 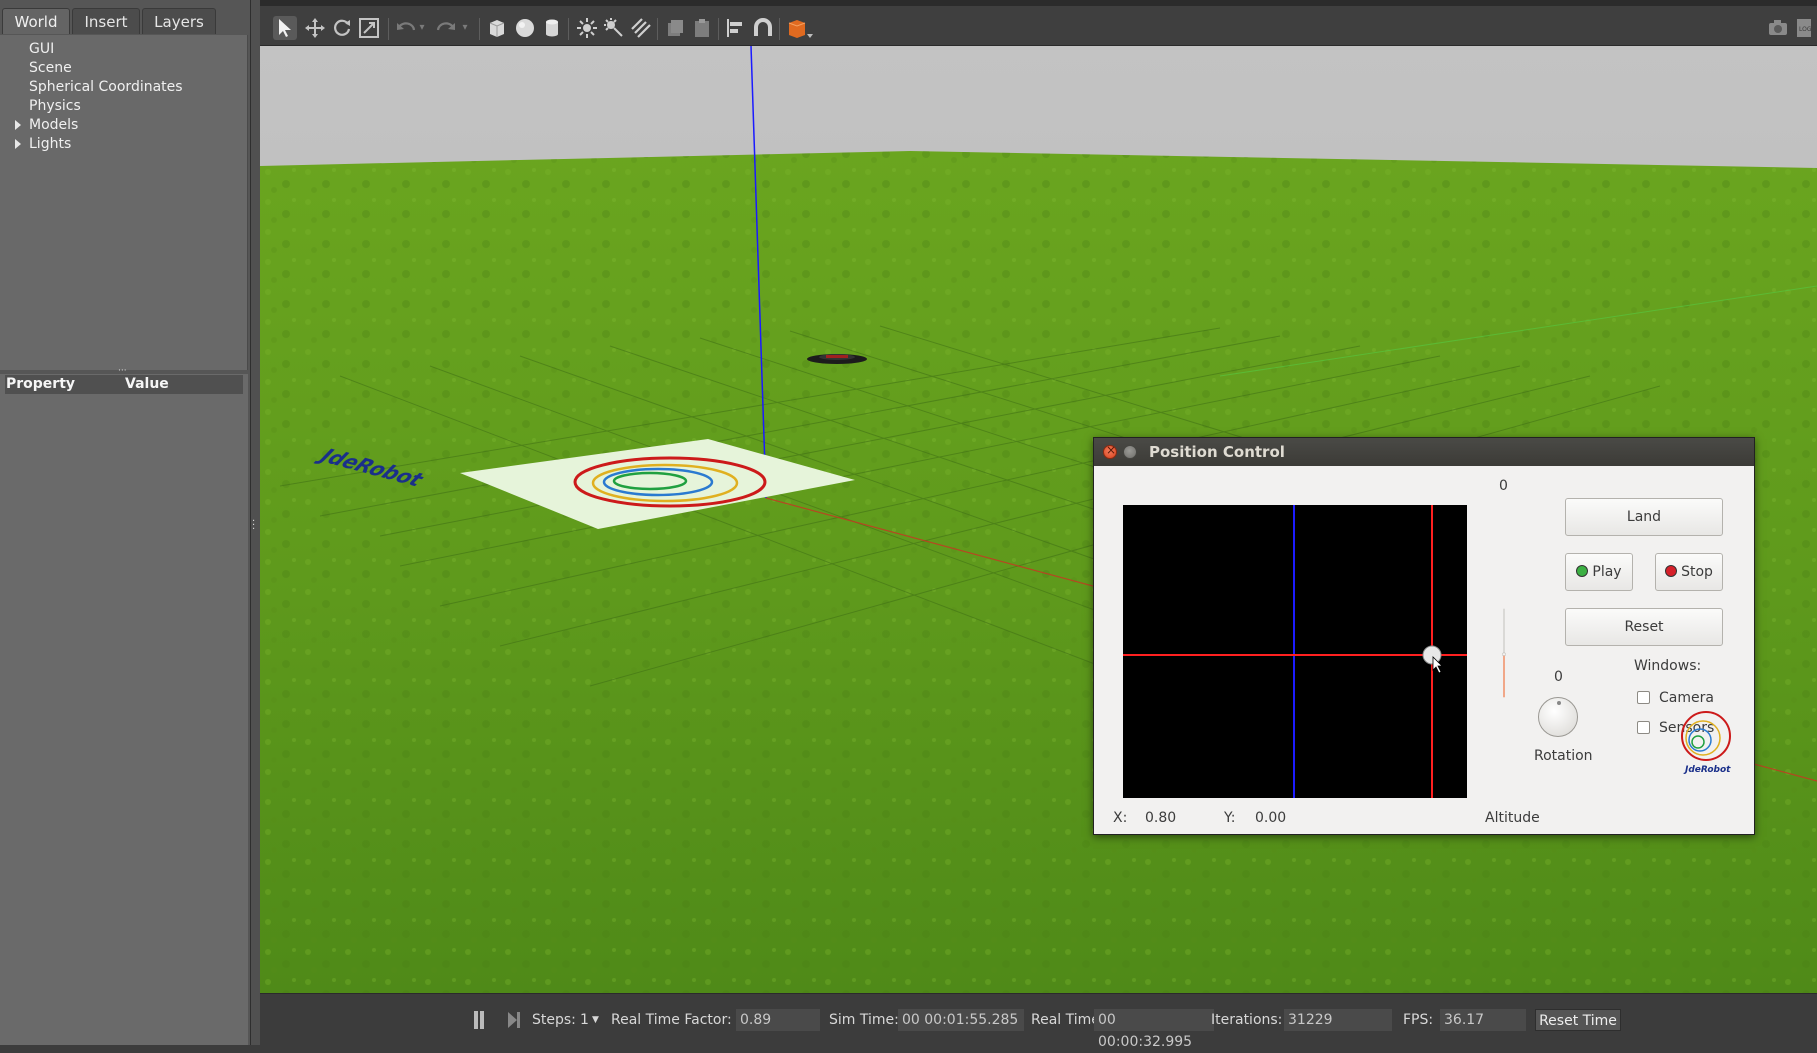 I want to click on change-view-icon, so click(x=800, y=28).